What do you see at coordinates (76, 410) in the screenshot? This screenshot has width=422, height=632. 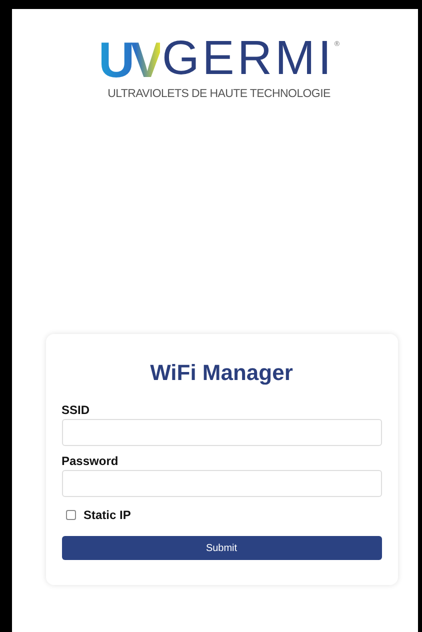 I see `field-label: SSID` at bounding box center [76, 410].